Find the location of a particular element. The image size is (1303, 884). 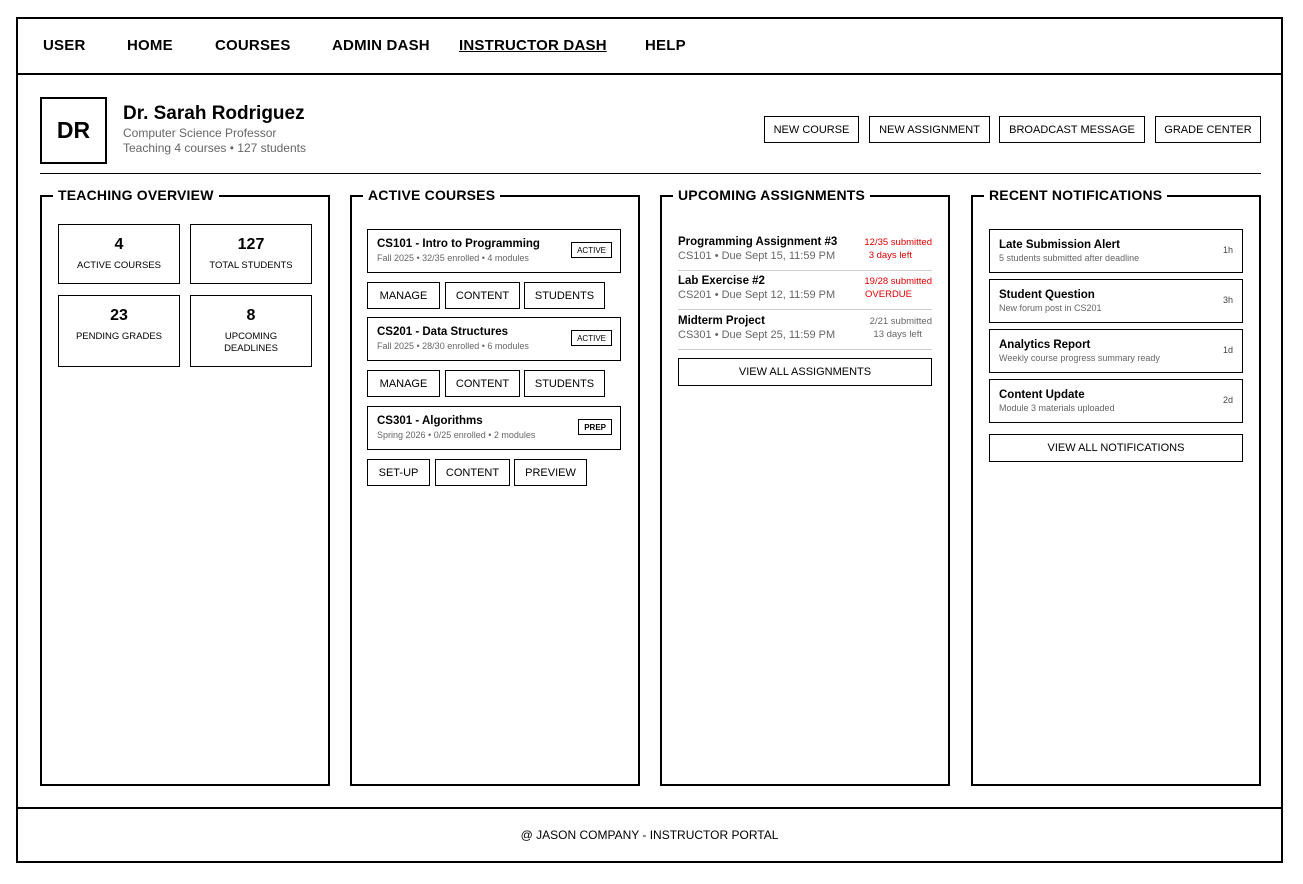

course-name: CS301 - Algorithms is located at coordinates (430, 421).